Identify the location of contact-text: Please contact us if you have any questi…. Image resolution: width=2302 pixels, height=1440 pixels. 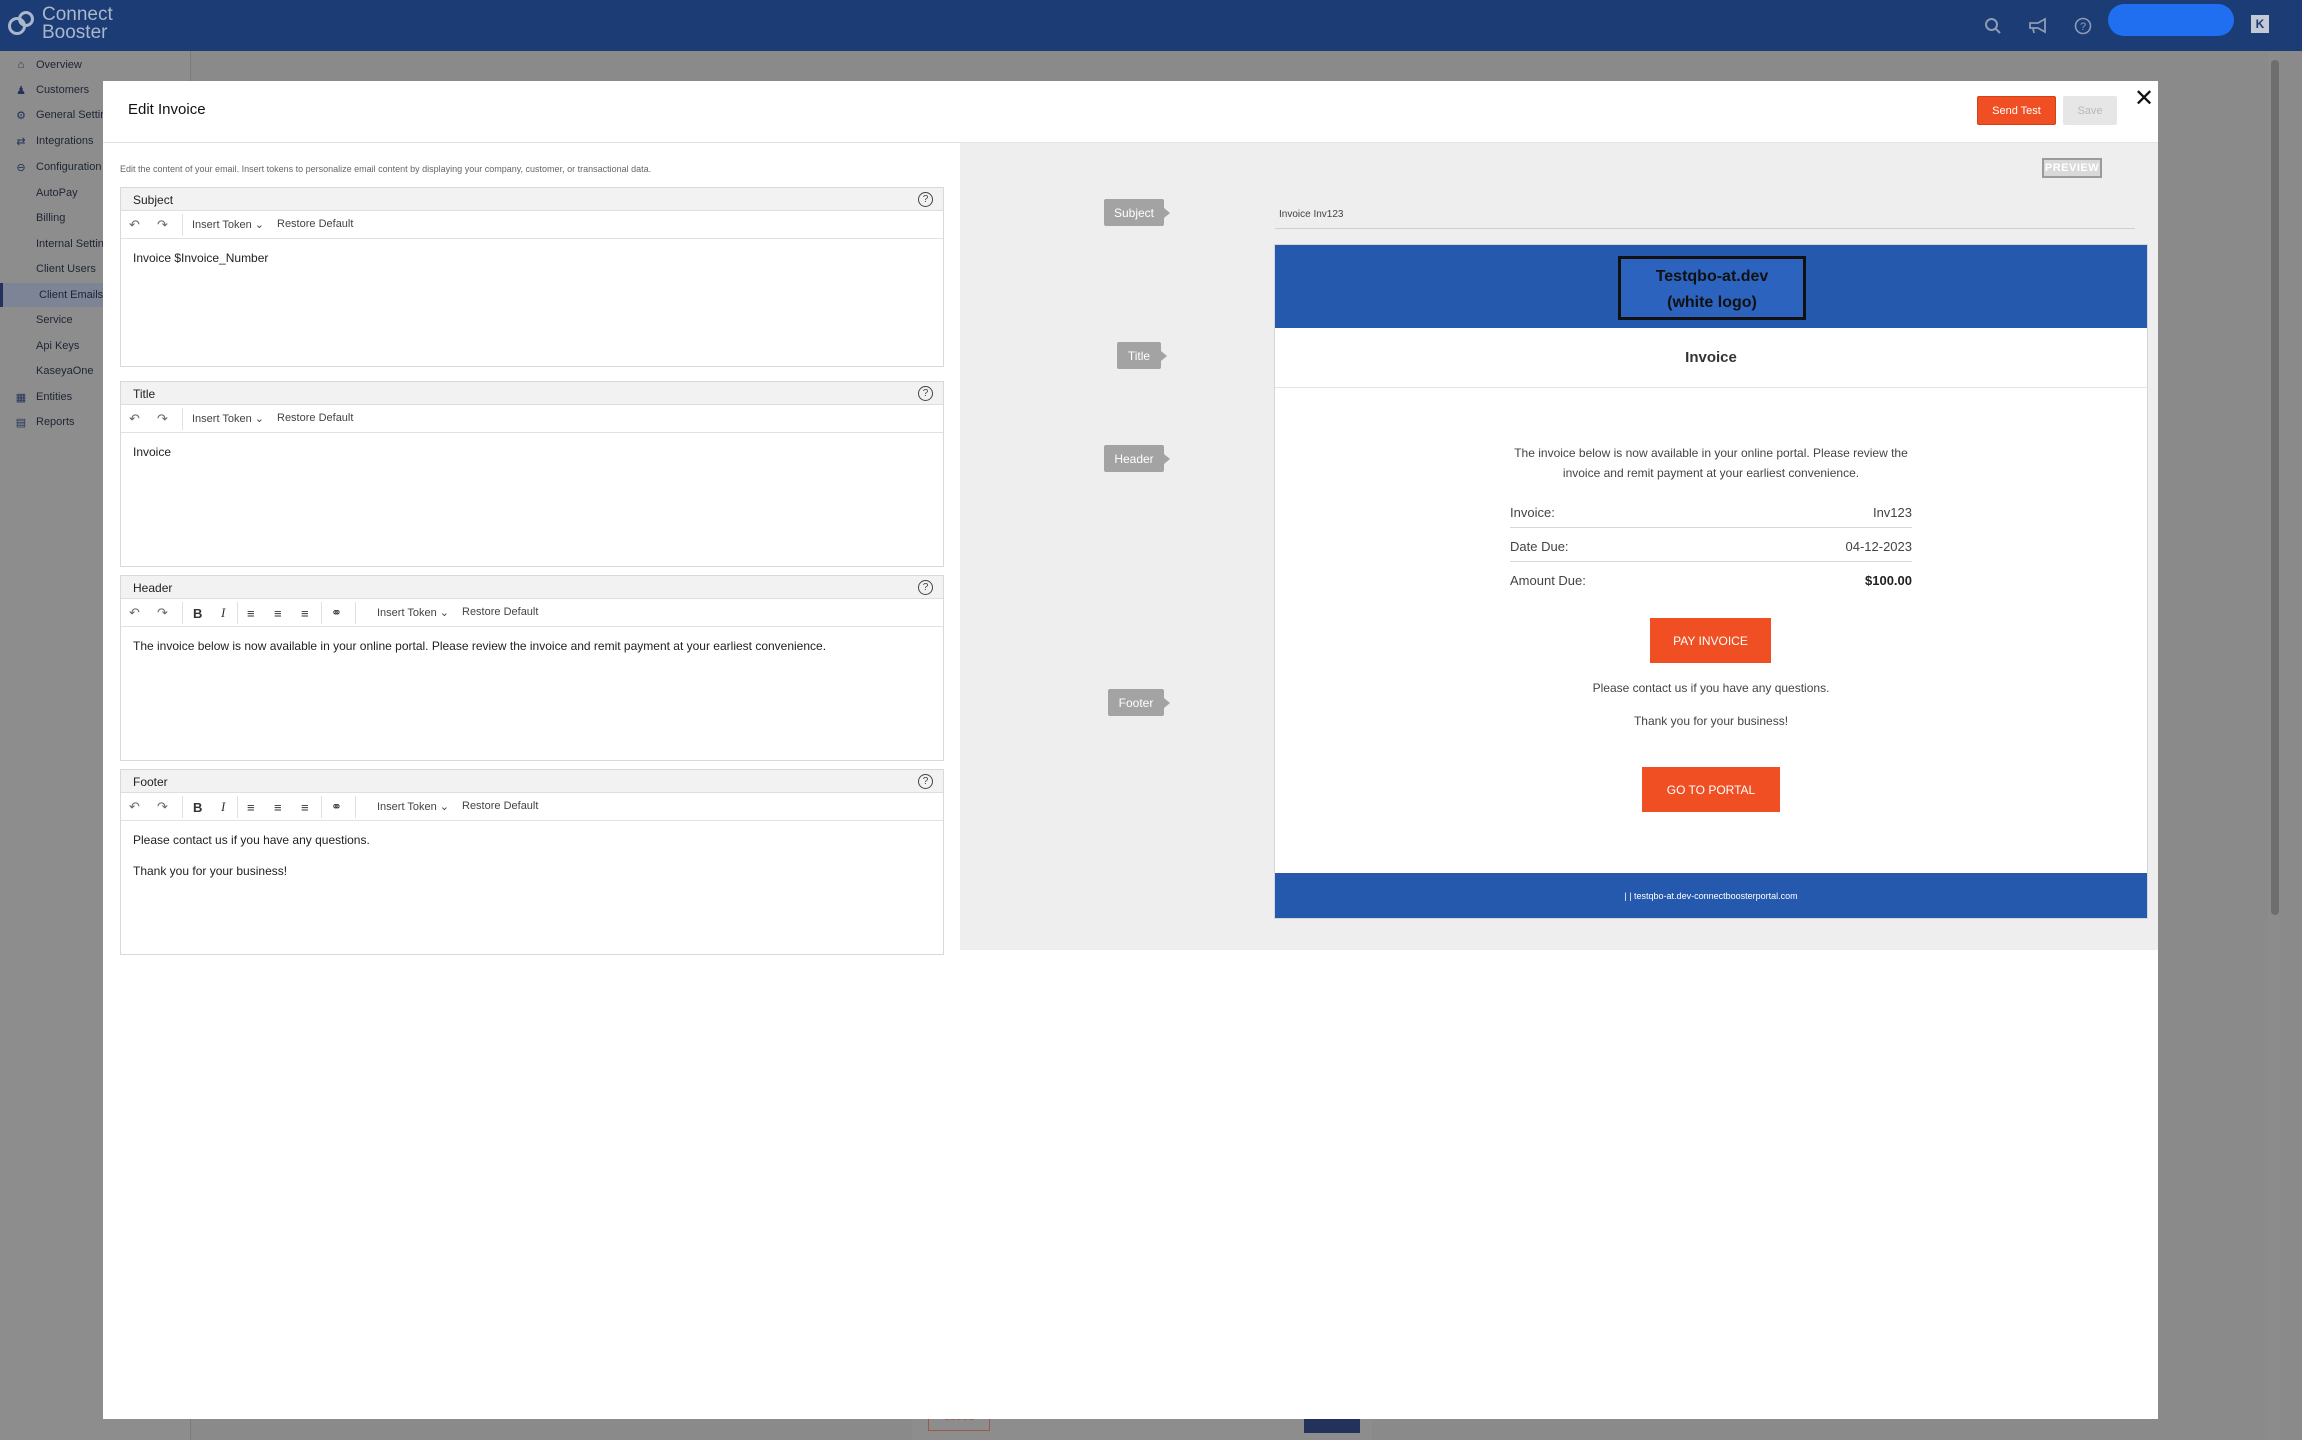
(1711, 688).